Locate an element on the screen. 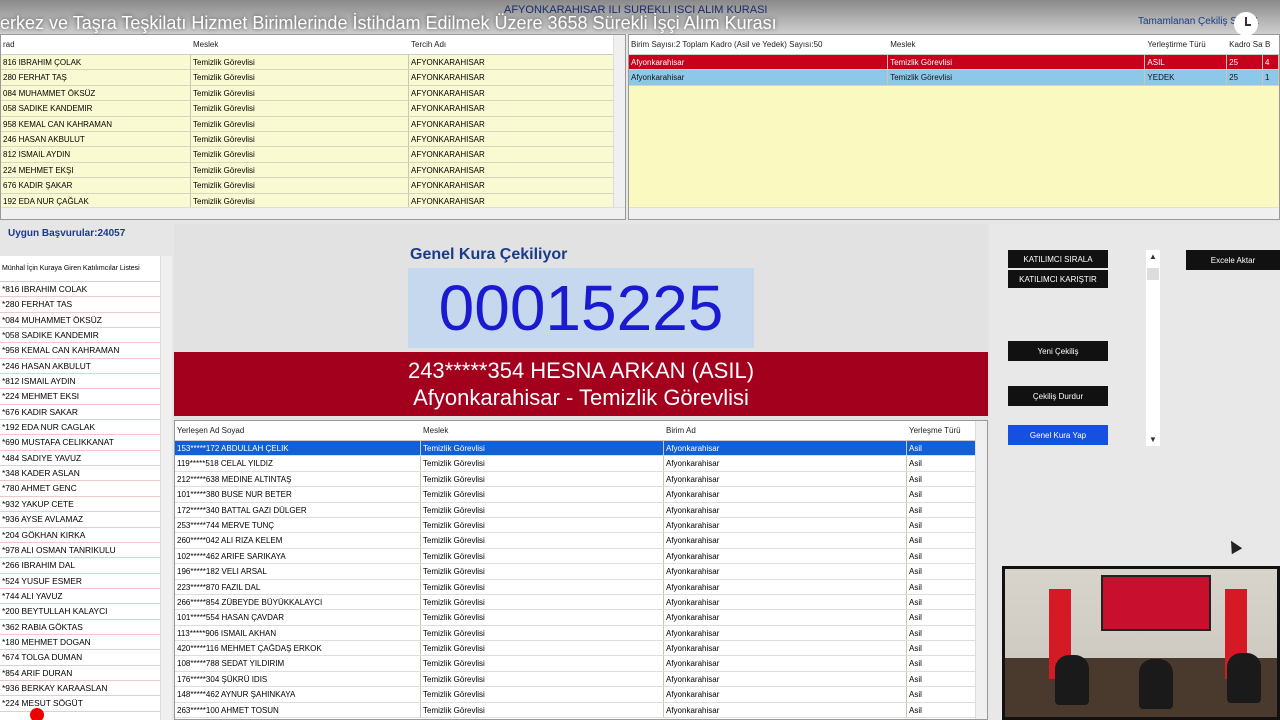 The image size is (1280, 720). list-item: *348 KADER ASLAN is located at coordinates (80, 474).